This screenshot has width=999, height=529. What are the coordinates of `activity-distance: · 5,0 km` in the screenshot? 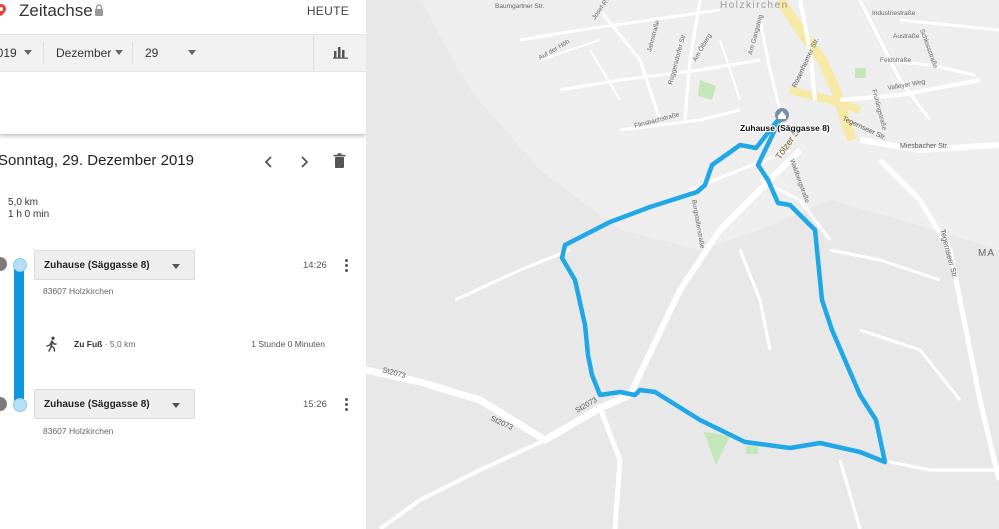 It's located at (120, 344).